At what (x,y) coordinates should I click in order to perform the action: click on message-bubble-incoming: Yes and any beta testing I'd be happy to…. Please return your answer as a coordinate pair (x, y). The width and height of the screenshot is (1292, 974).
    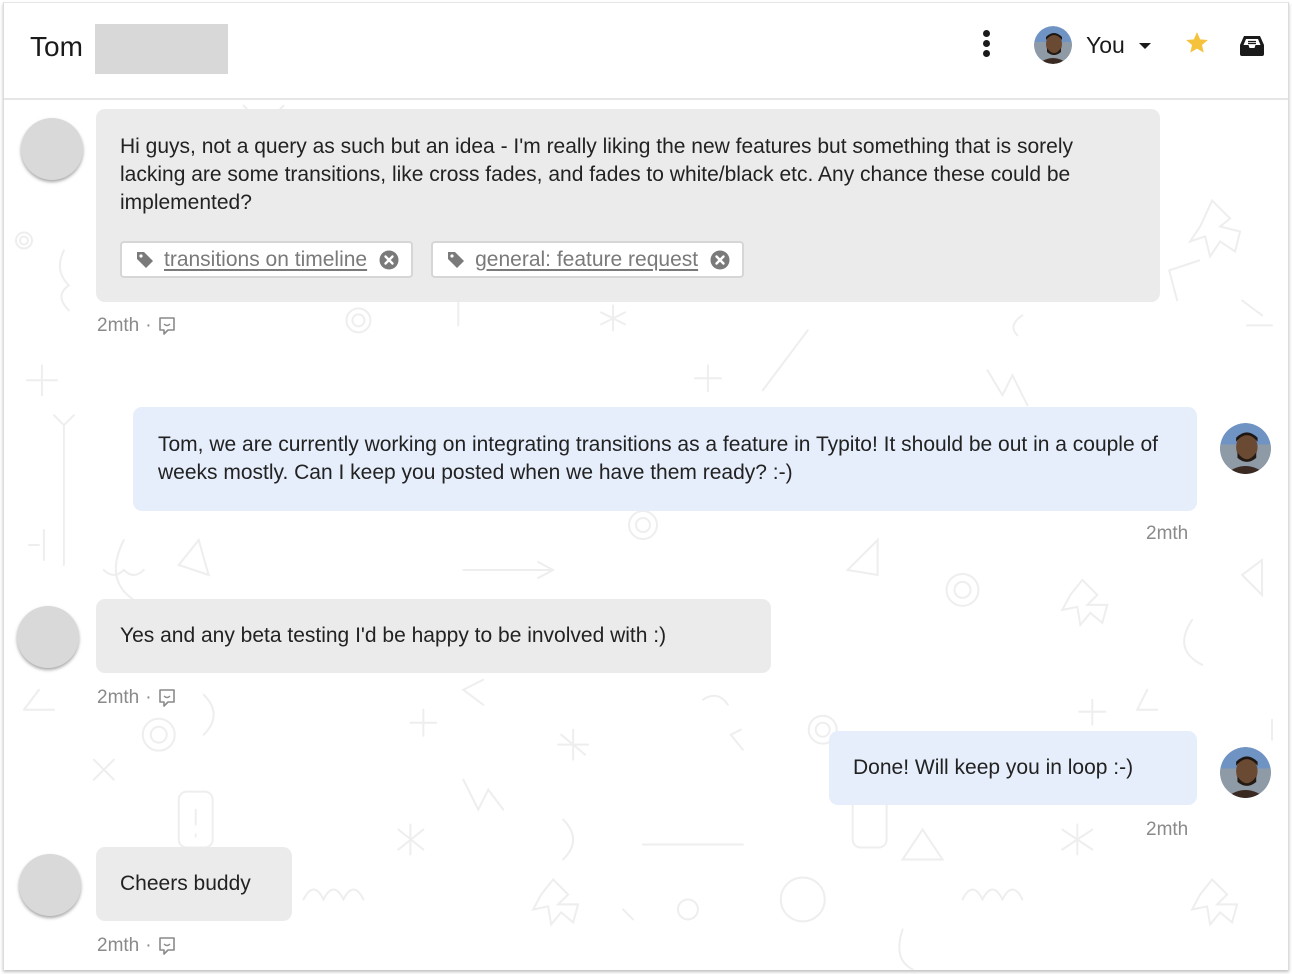
    Looking at the image, I should click on (433, 636).